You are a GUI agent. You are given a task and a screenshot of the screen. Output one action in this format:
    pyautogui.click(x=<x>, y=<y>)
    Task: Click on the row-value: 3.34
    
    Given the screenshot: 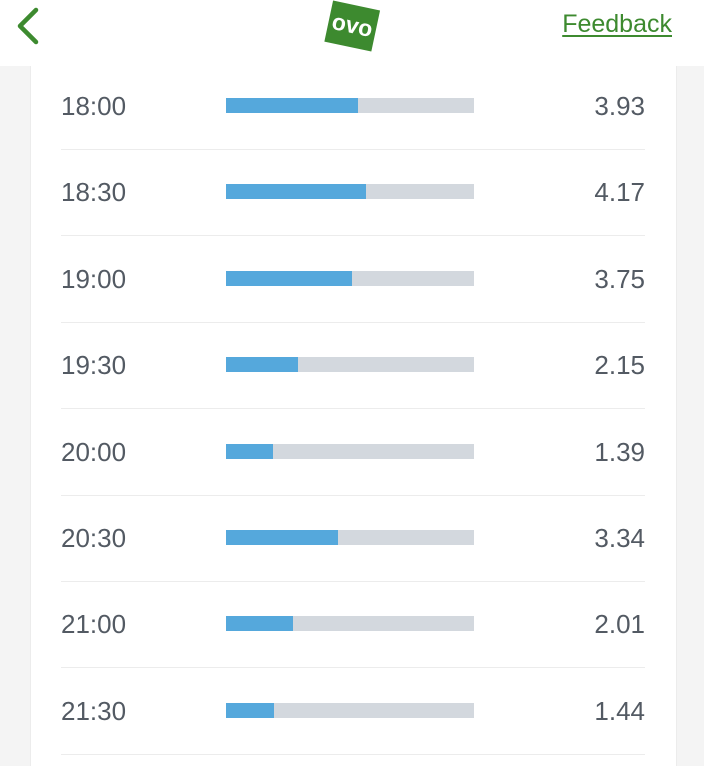 What is the action you would take?
    pyautogui.click(x=619, y=538)
    